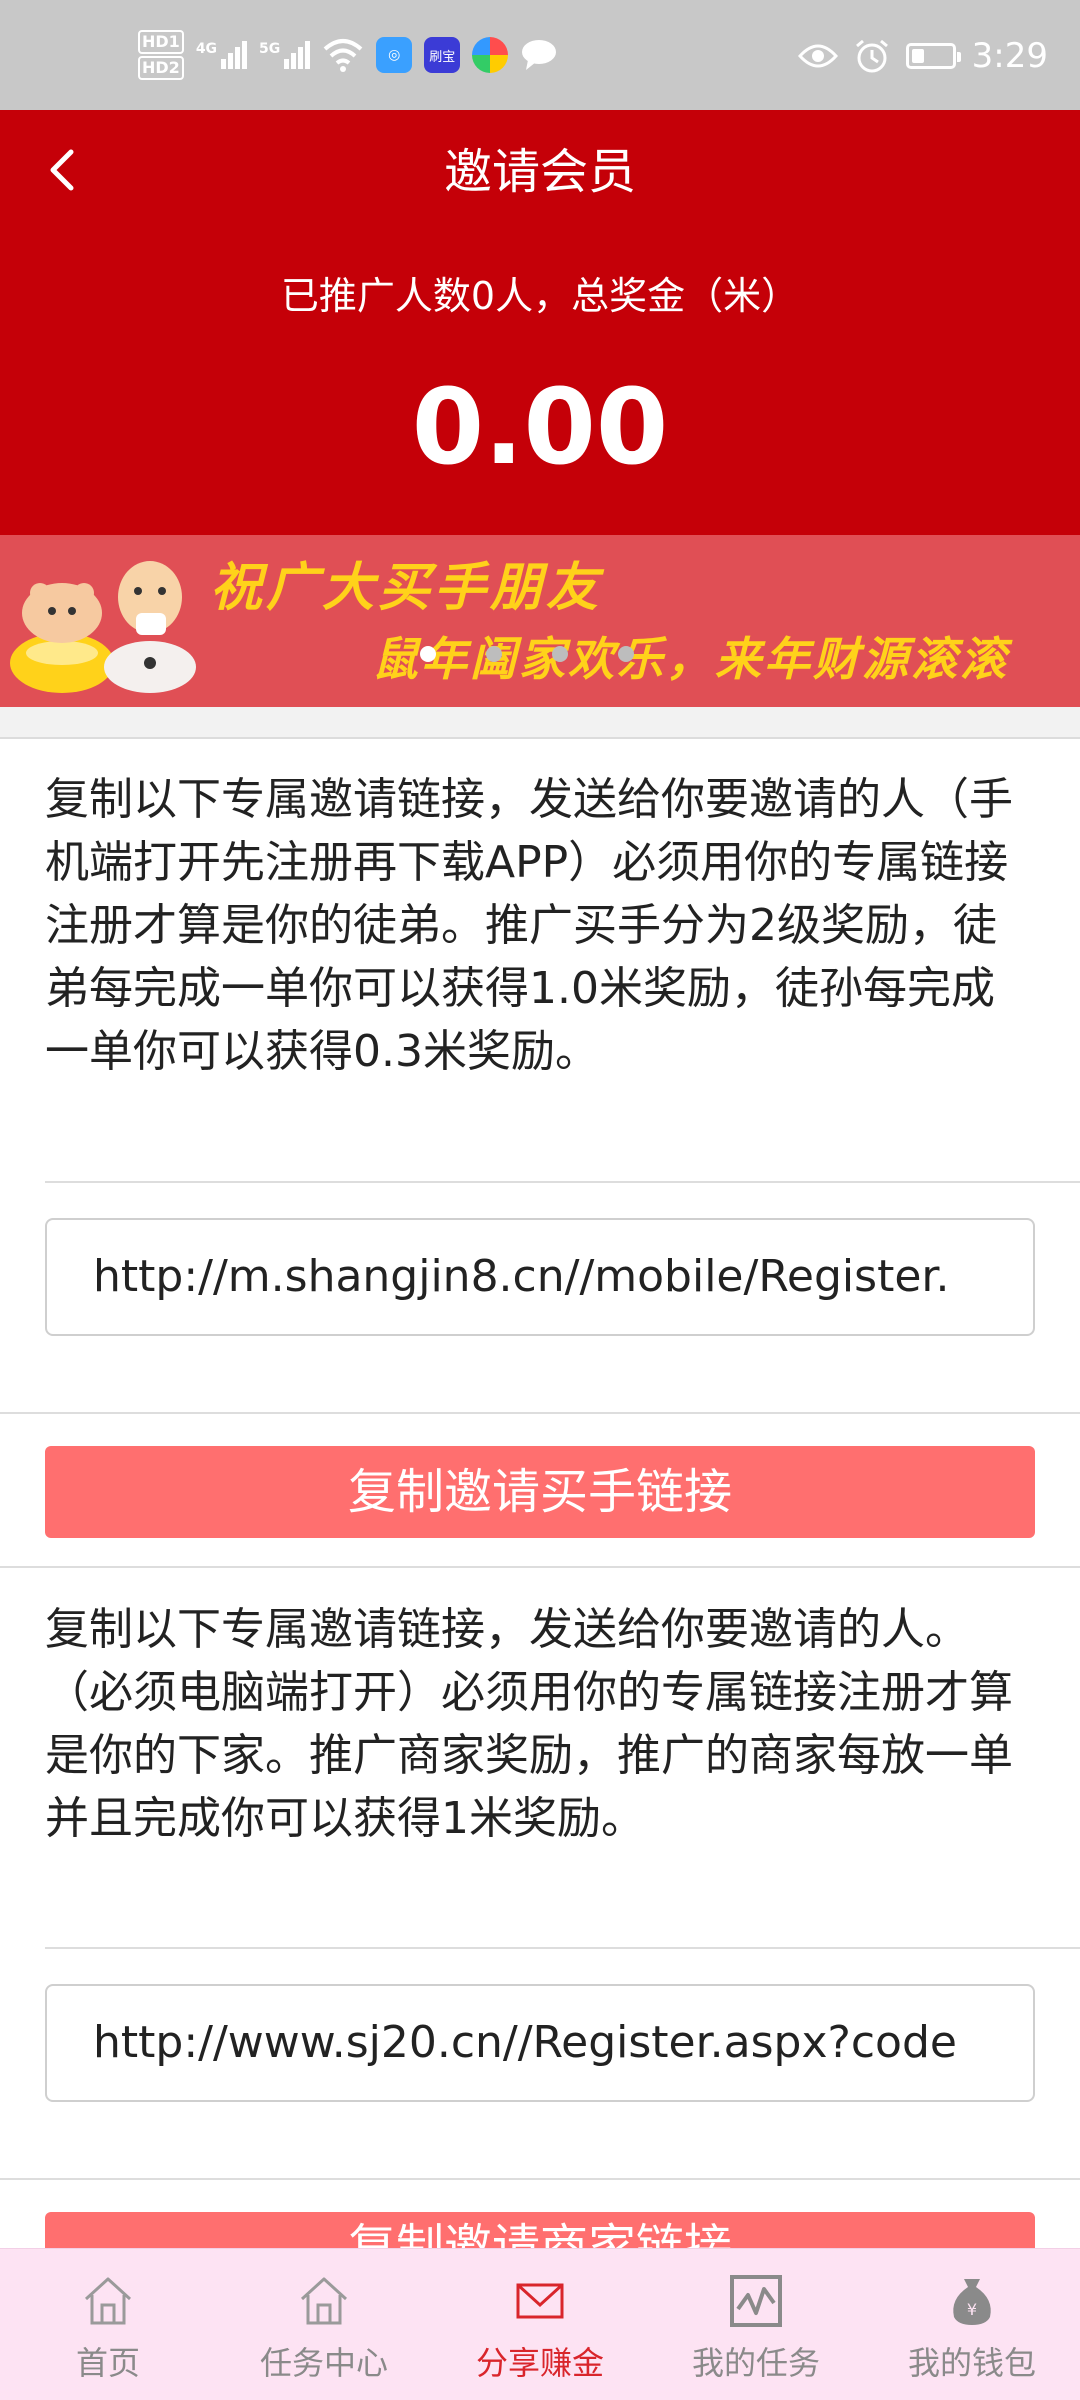 The height and width of the screenshot is (2400, 1080). Describe the element at coordinates (755, 2363) in the screenshot. I see `nav-label-my-tasks: 我的任务` at that location.